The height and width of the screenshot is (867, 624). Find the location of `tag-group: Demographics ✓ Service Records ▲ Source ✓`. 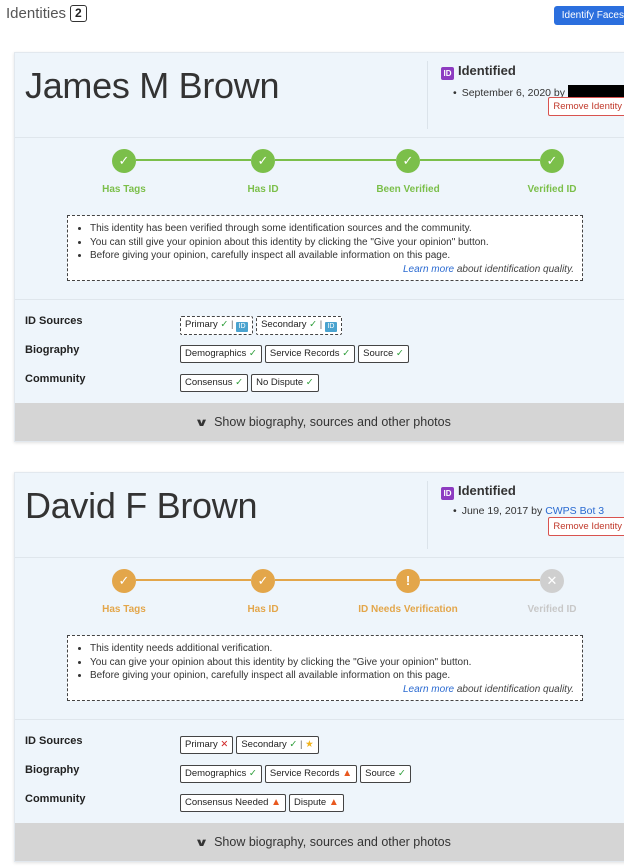

tag-group: Demographics ✓ Service Records ▲ Source ✓ is located at coordinates (297, 773).